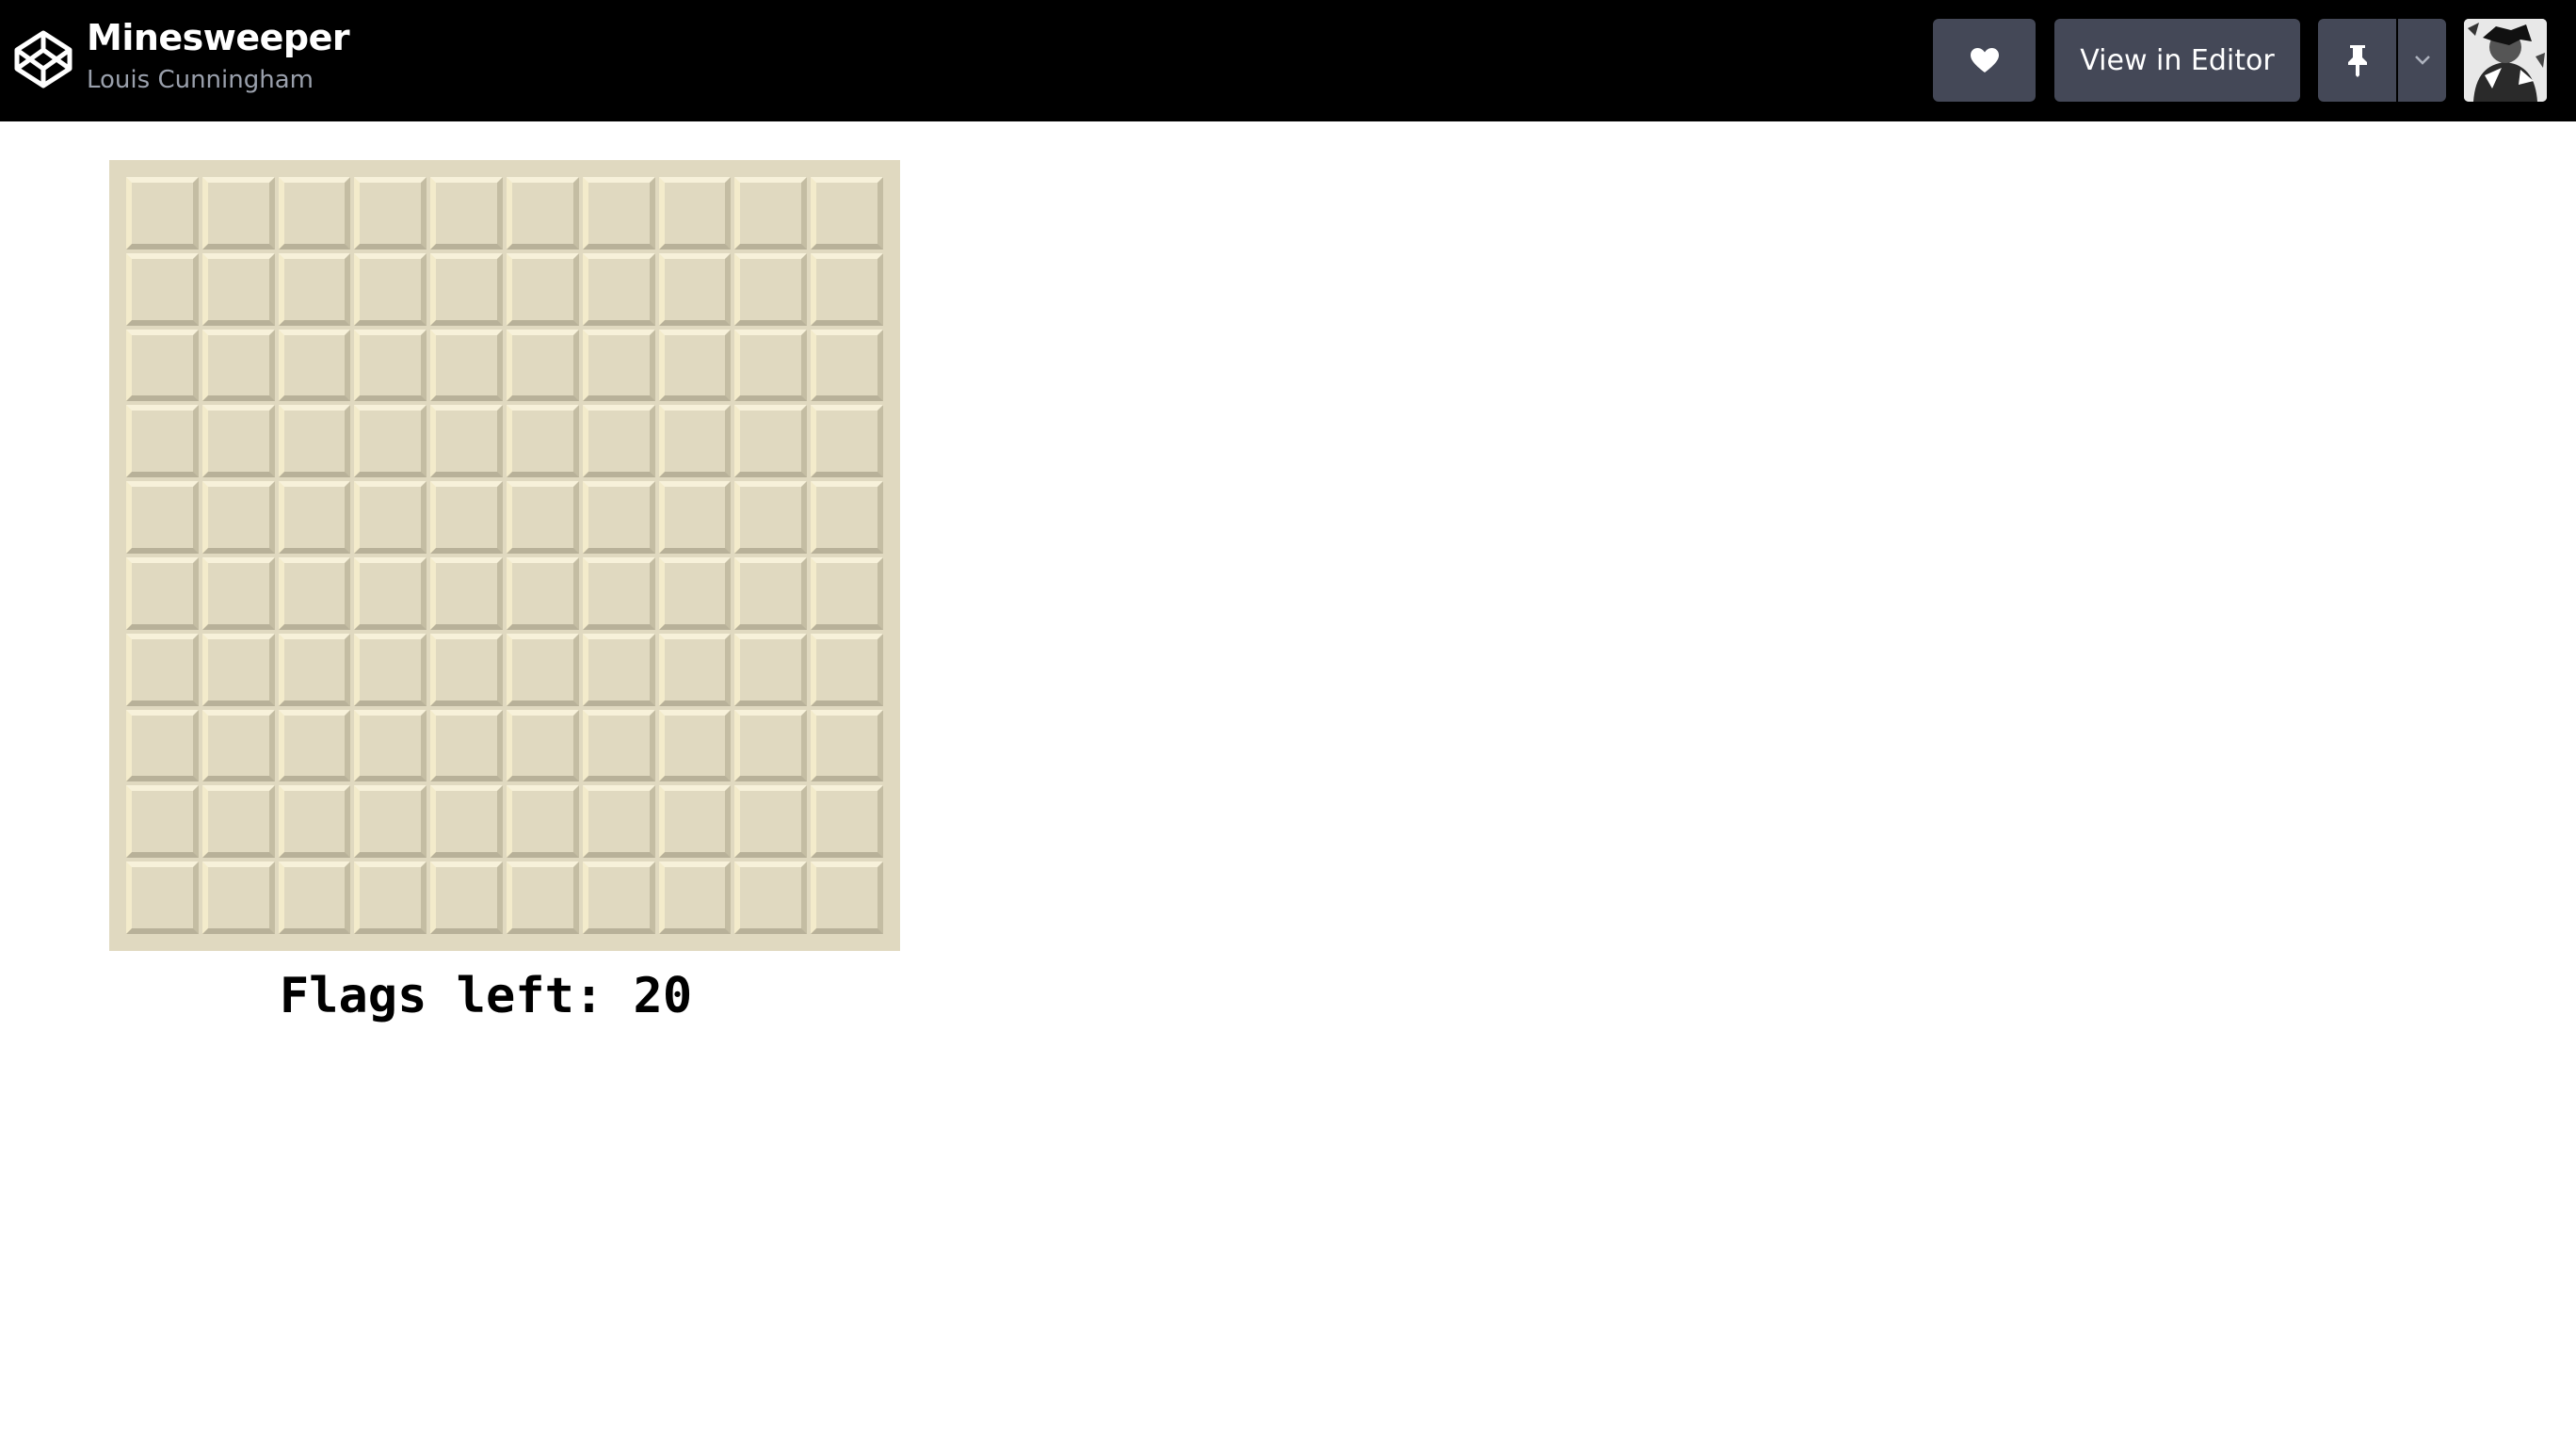  Describe the element at coordinates (2177, 60) in the screenshot. I see `view-in-editor-button: View in Editor` at that location.